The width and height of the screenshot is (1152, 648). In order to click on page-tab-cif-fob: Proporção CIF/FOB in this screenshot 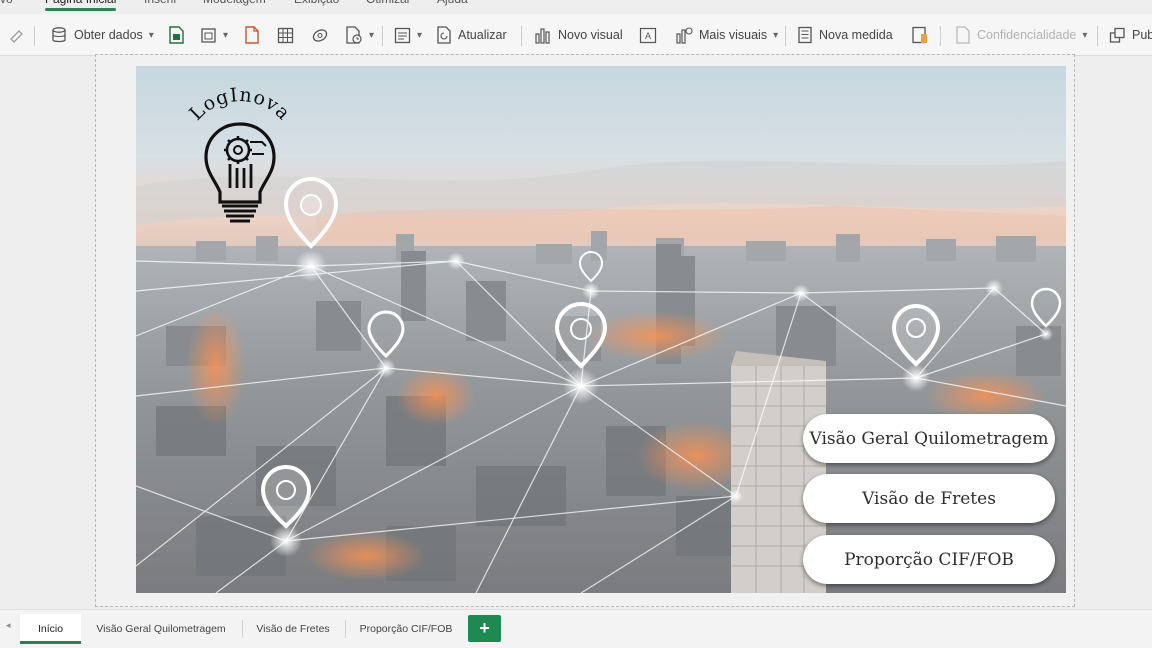, I will do `click(406, 629)`.